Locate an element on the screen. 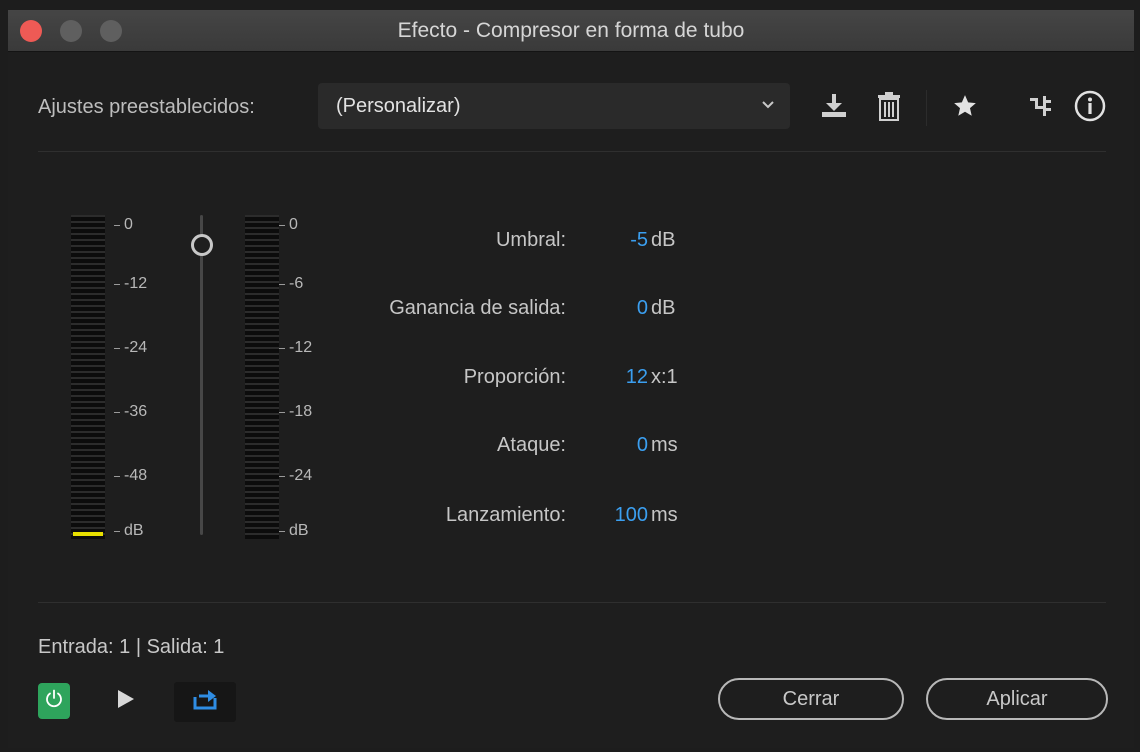  window-title: Efecto - Compresor en forma de tubo is located at coordinates (571, 30).